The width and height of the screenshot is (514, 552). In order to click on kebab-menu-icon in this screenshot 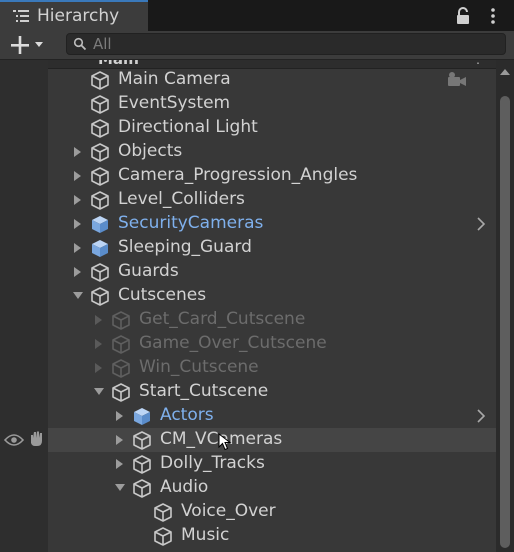, I will do `click(493, 16)`.